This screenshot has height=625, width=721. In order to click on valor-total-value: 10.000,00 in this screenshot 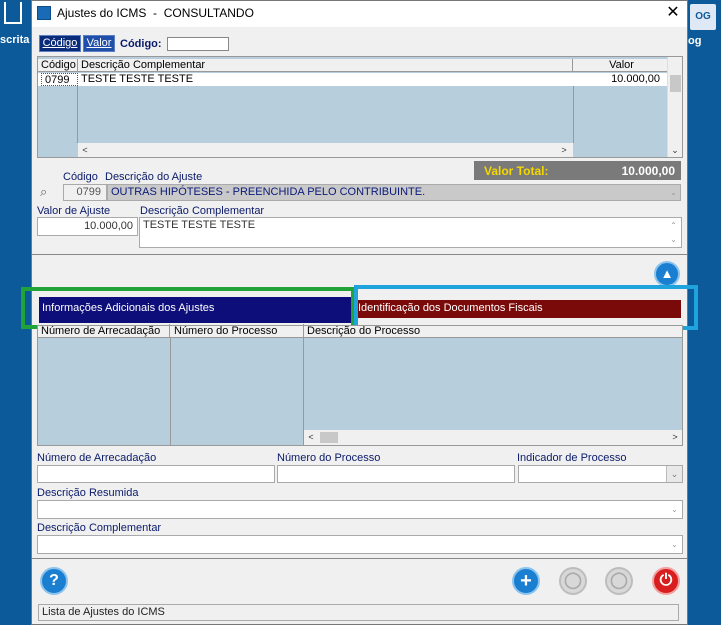, I will do `click(648, 171)`.